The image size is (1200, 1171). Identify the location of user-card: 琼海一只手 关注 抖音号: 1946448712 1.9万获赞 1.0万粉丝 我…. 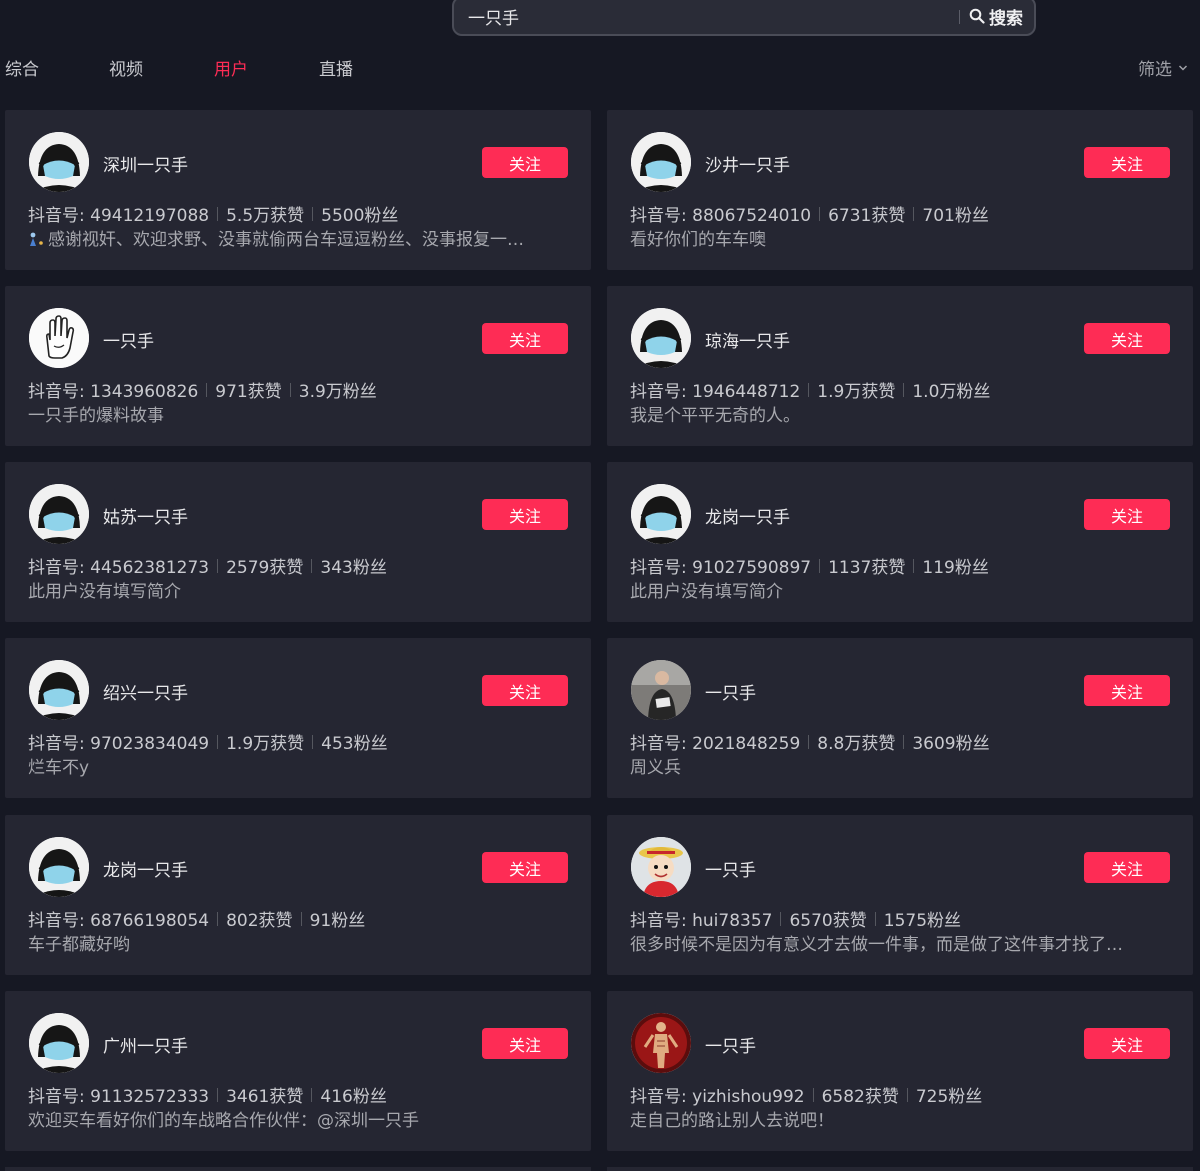
(900, 366).